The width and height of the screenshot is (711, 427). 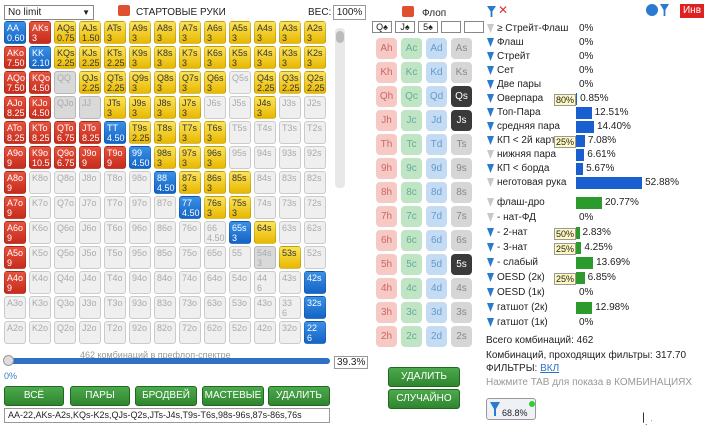 What do you see at coordinates (474, 27) in the screenshot?
I see `river-slot` at bounding box center [474, 27].